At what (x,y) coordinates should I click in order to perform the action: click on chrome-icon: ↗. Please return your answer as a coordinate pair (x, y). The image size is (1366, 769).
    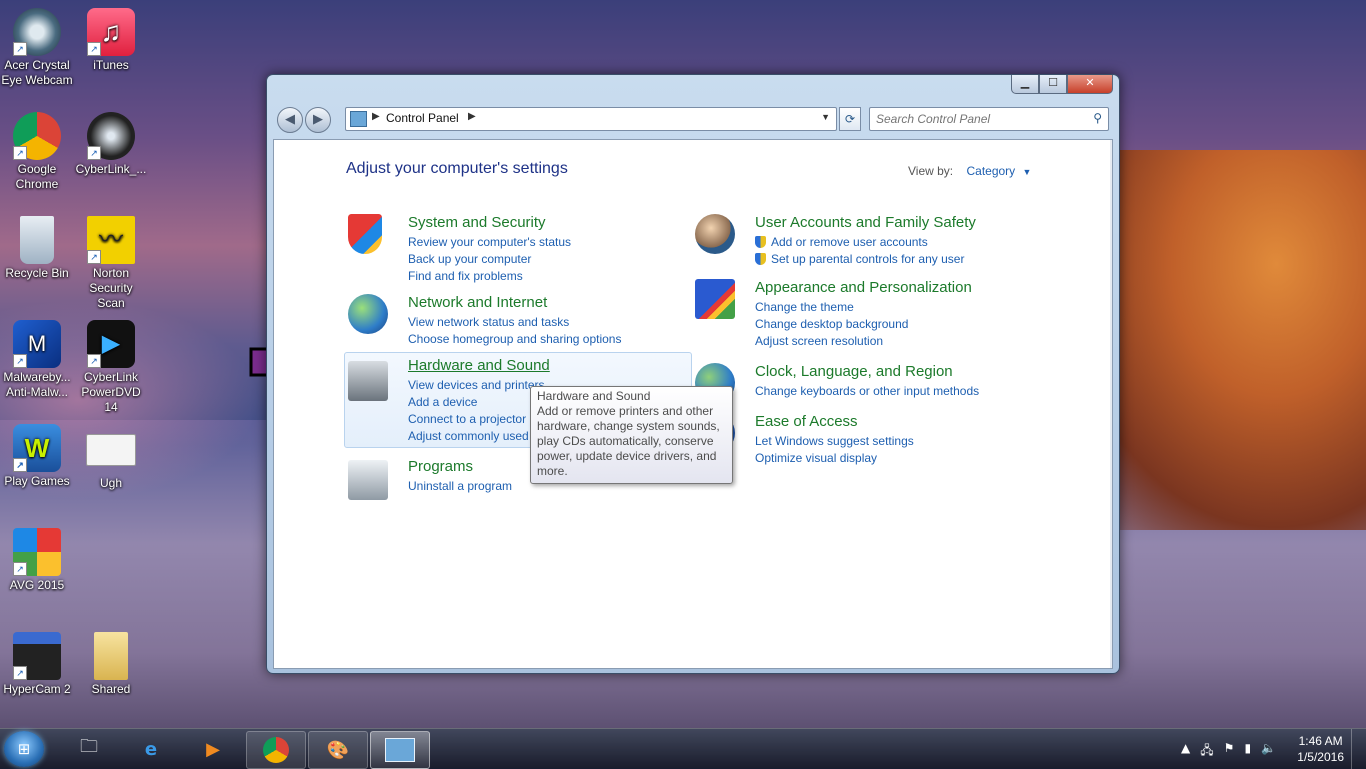
    Looking at the image, I should click on (37, 136).